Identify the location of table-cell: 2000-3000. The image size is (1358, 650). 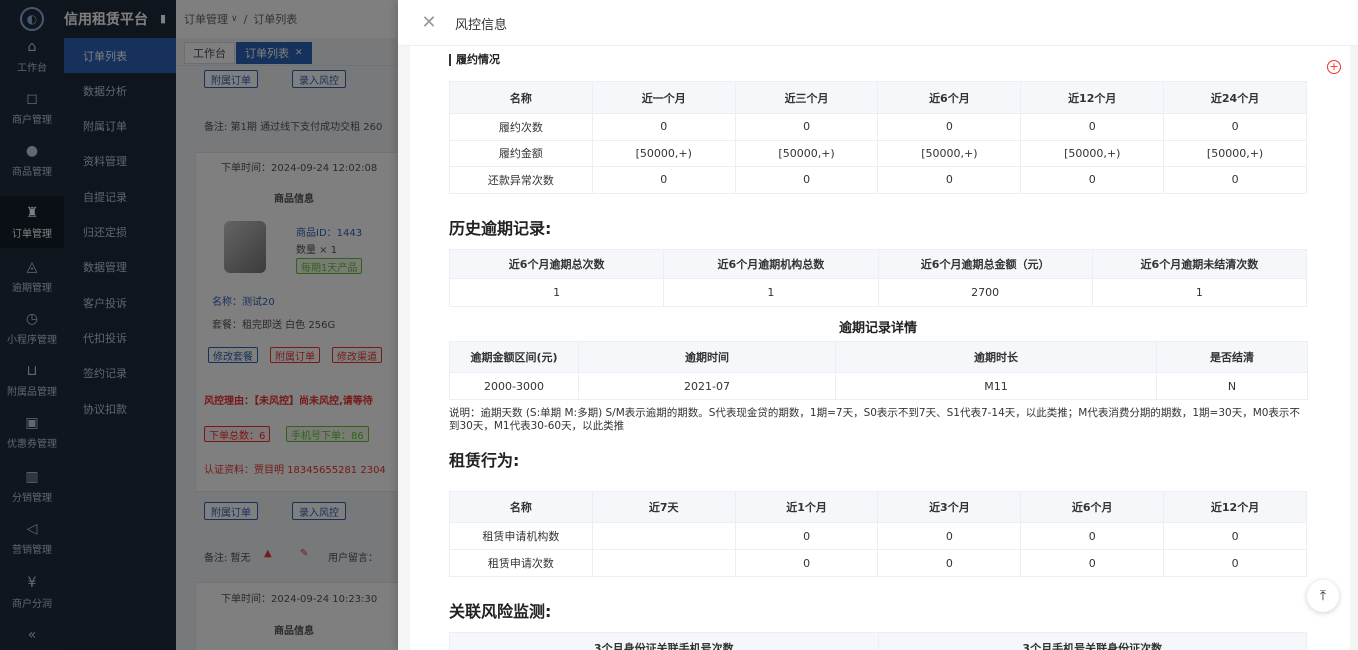
(514, 386).